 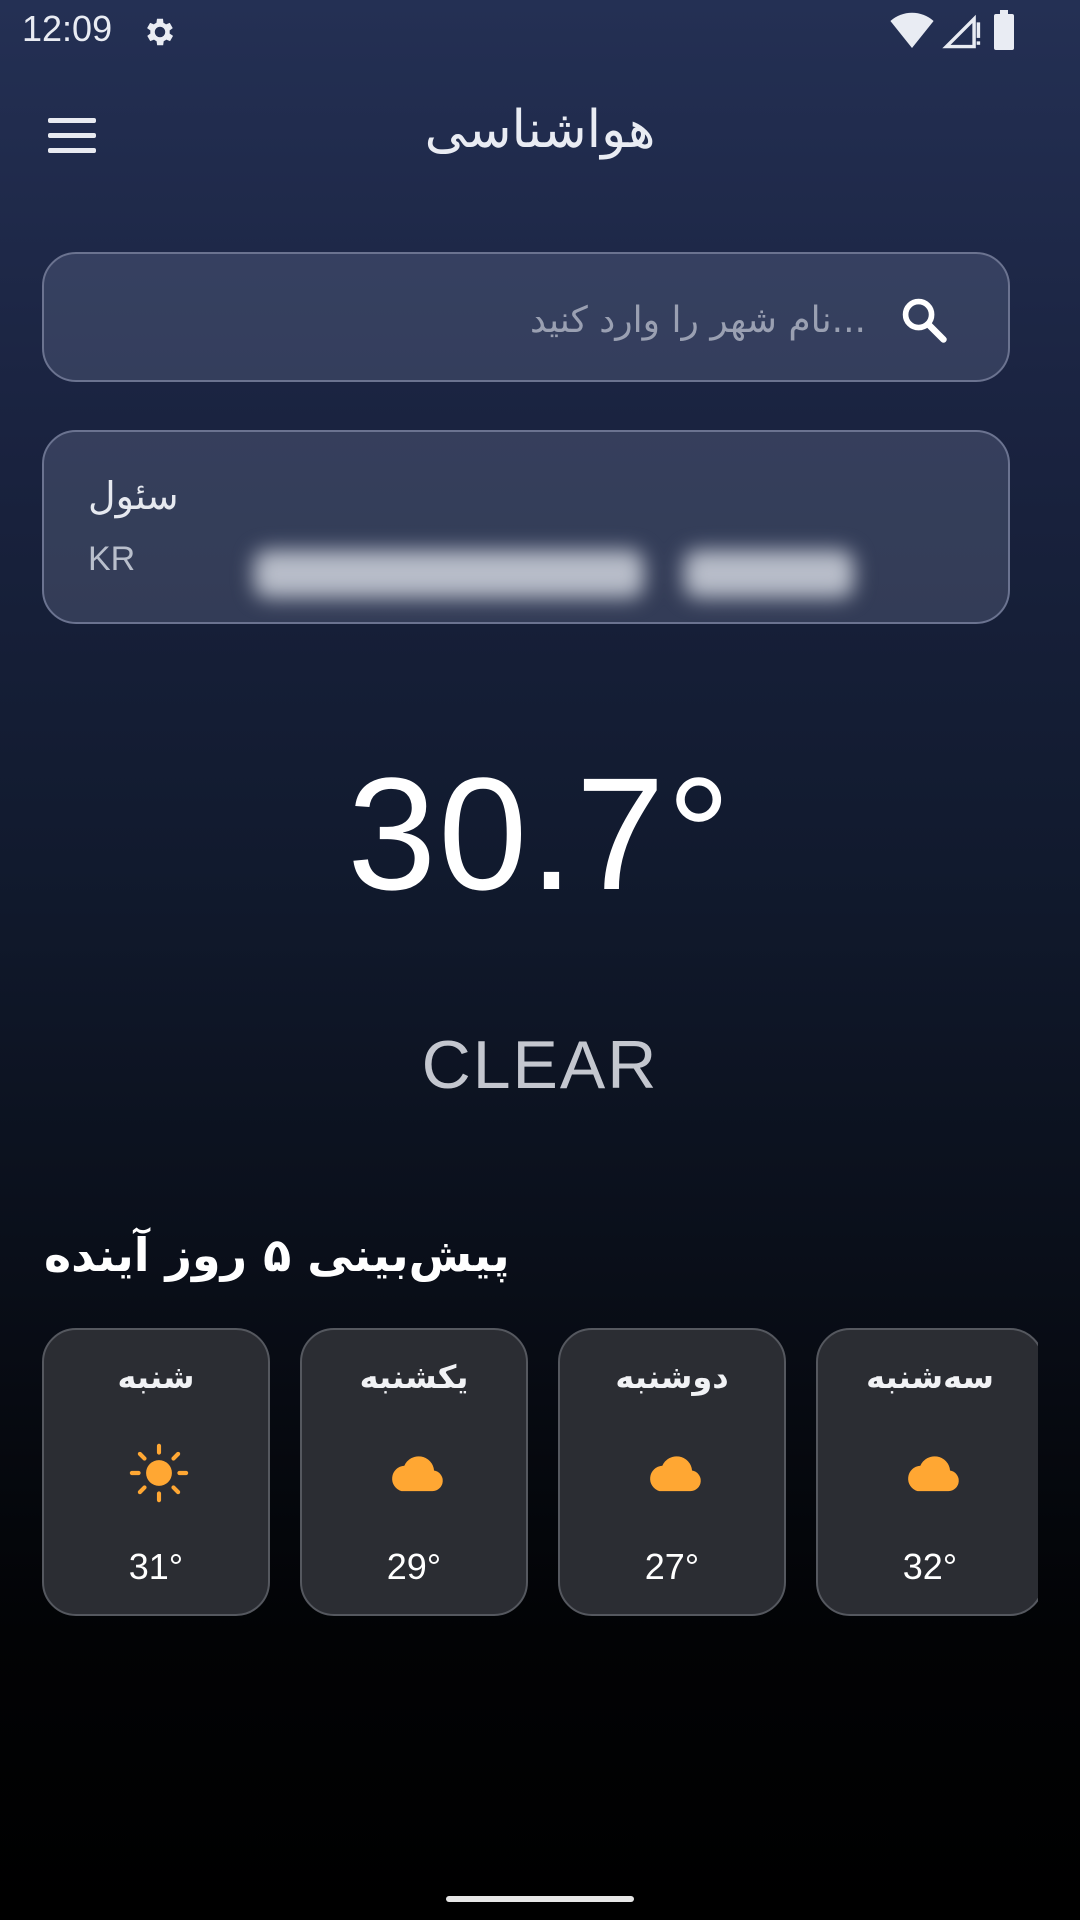 What do you see at coordinates (156, 1566) in the screenshot?
I see `forecast-day-temp: 31°` at bounding box center [156, 1566].